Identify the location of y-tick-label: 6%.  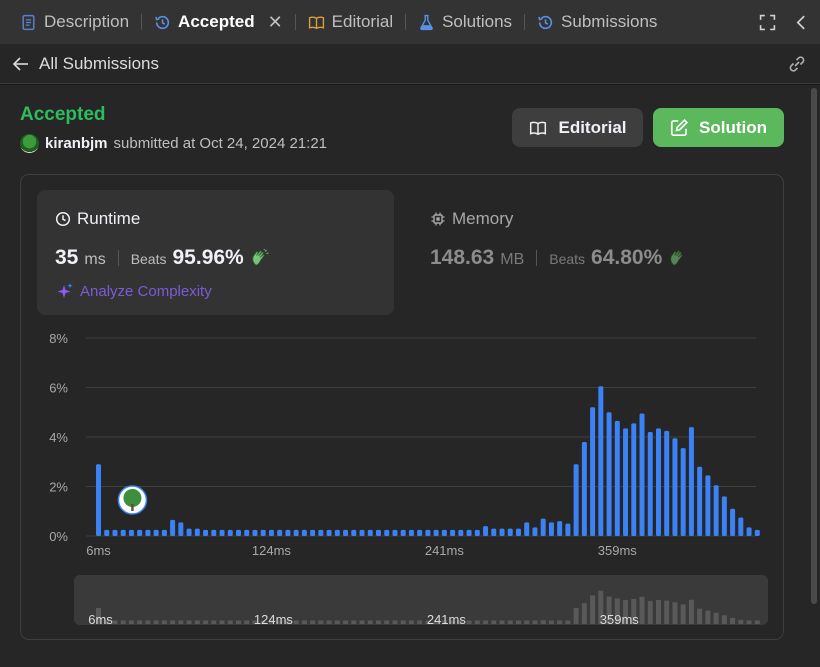
(58, 388).